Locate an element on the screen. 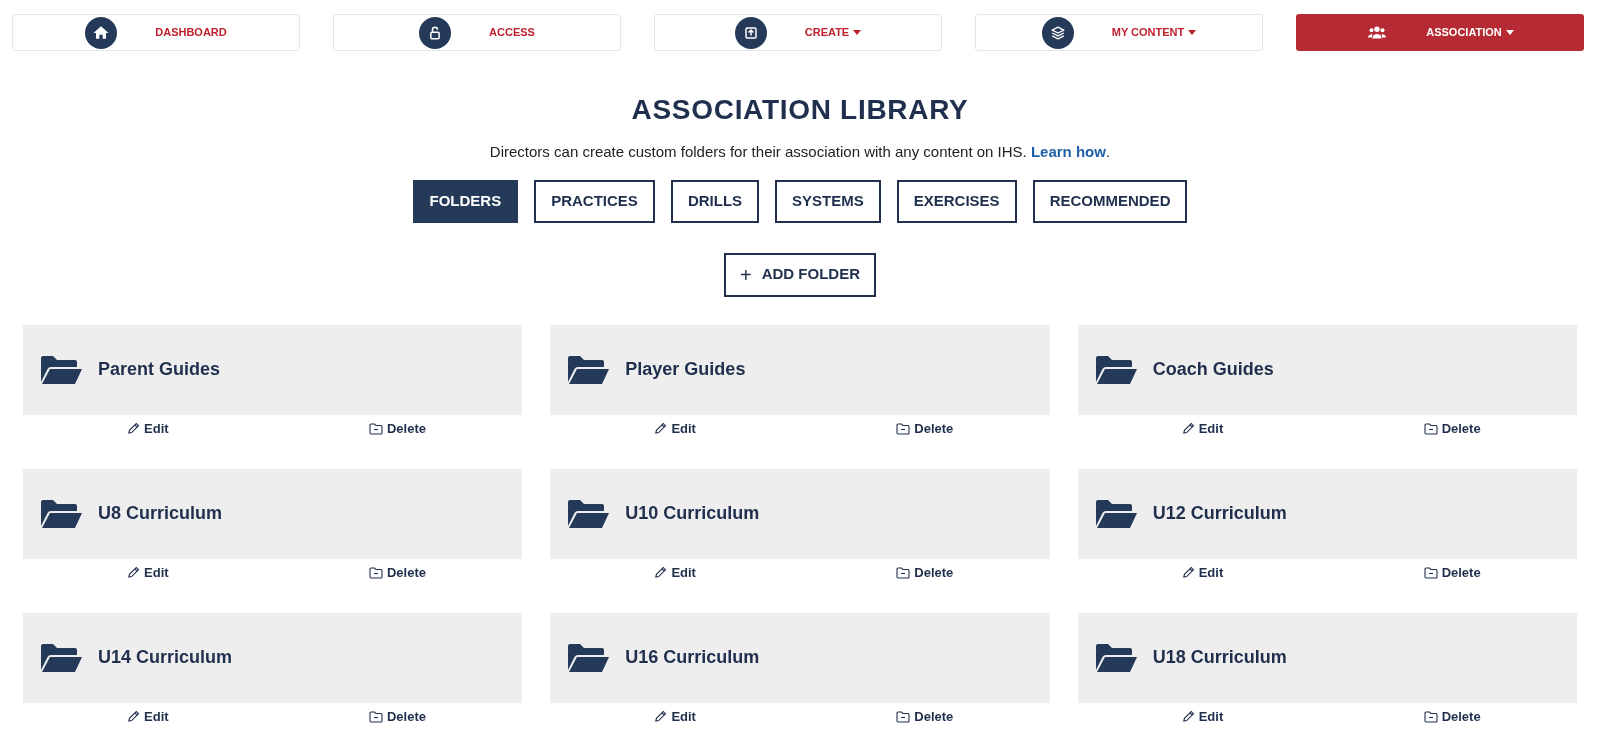 The image size is (1600, 740). folder-card: Parent Guides is located at coordinates (273, 369).